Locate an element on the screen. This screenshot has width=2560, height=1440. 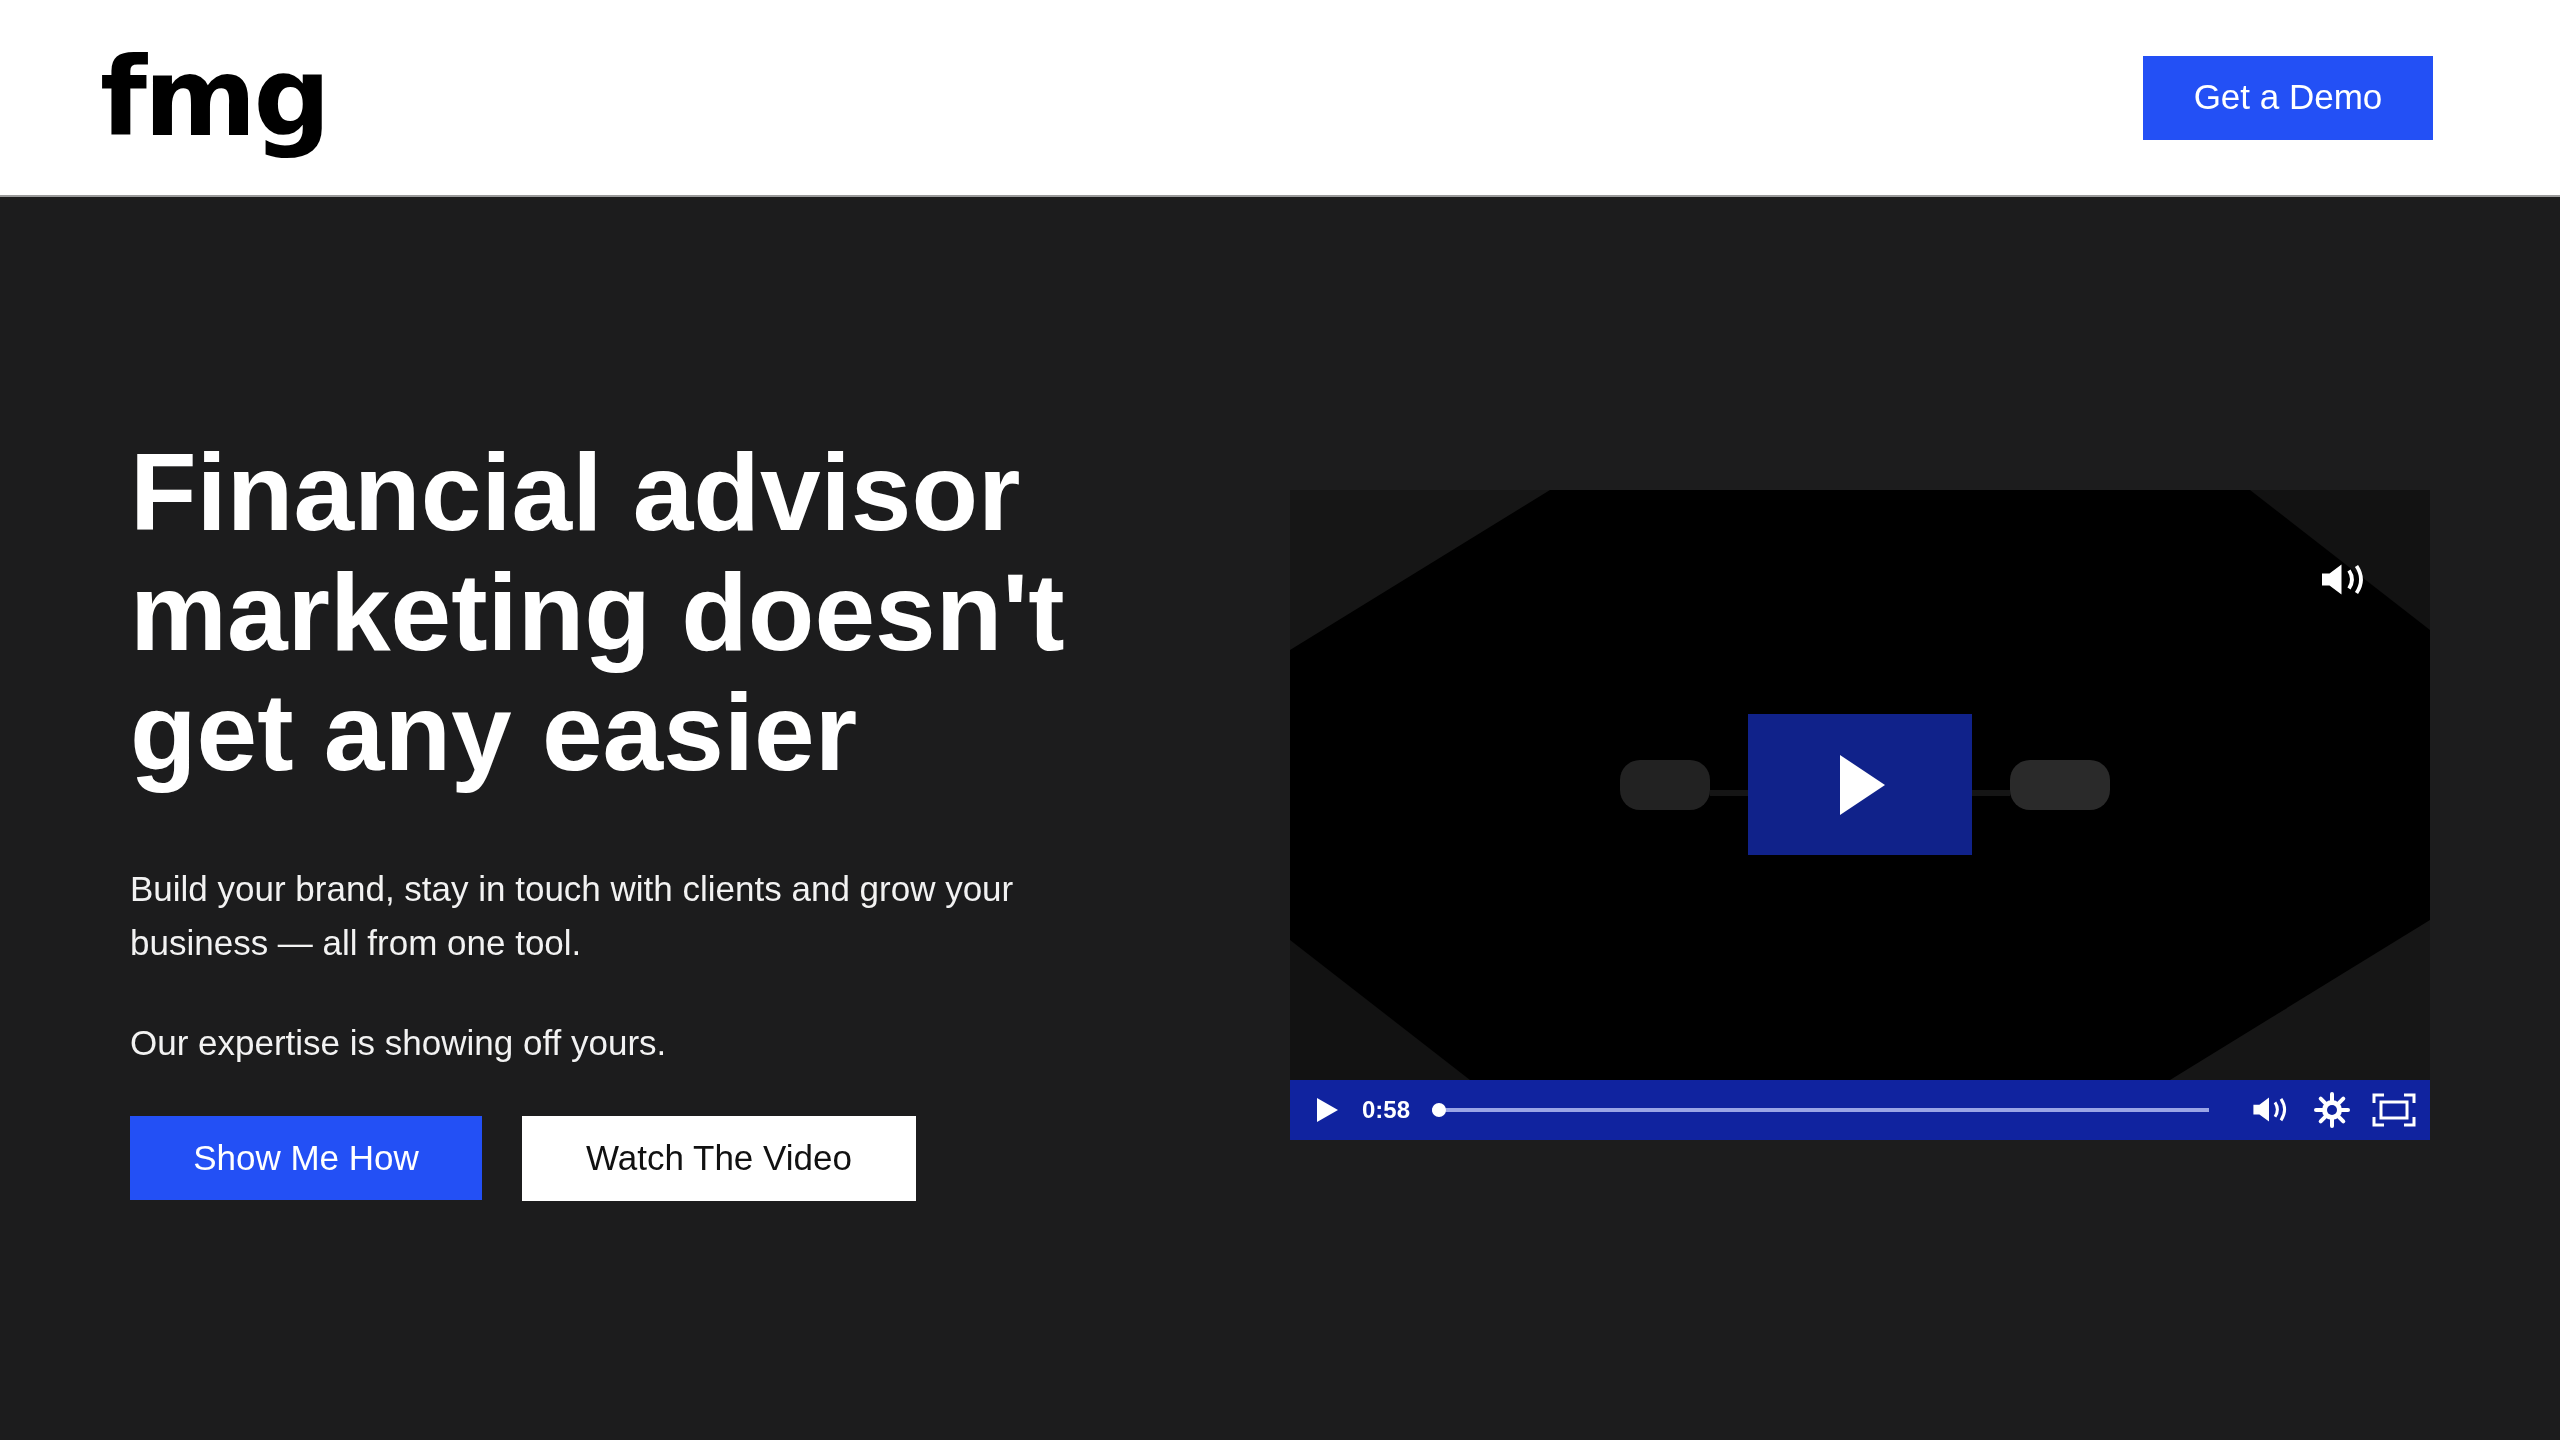
progress-handle is located at coordinates (1439, 1110).